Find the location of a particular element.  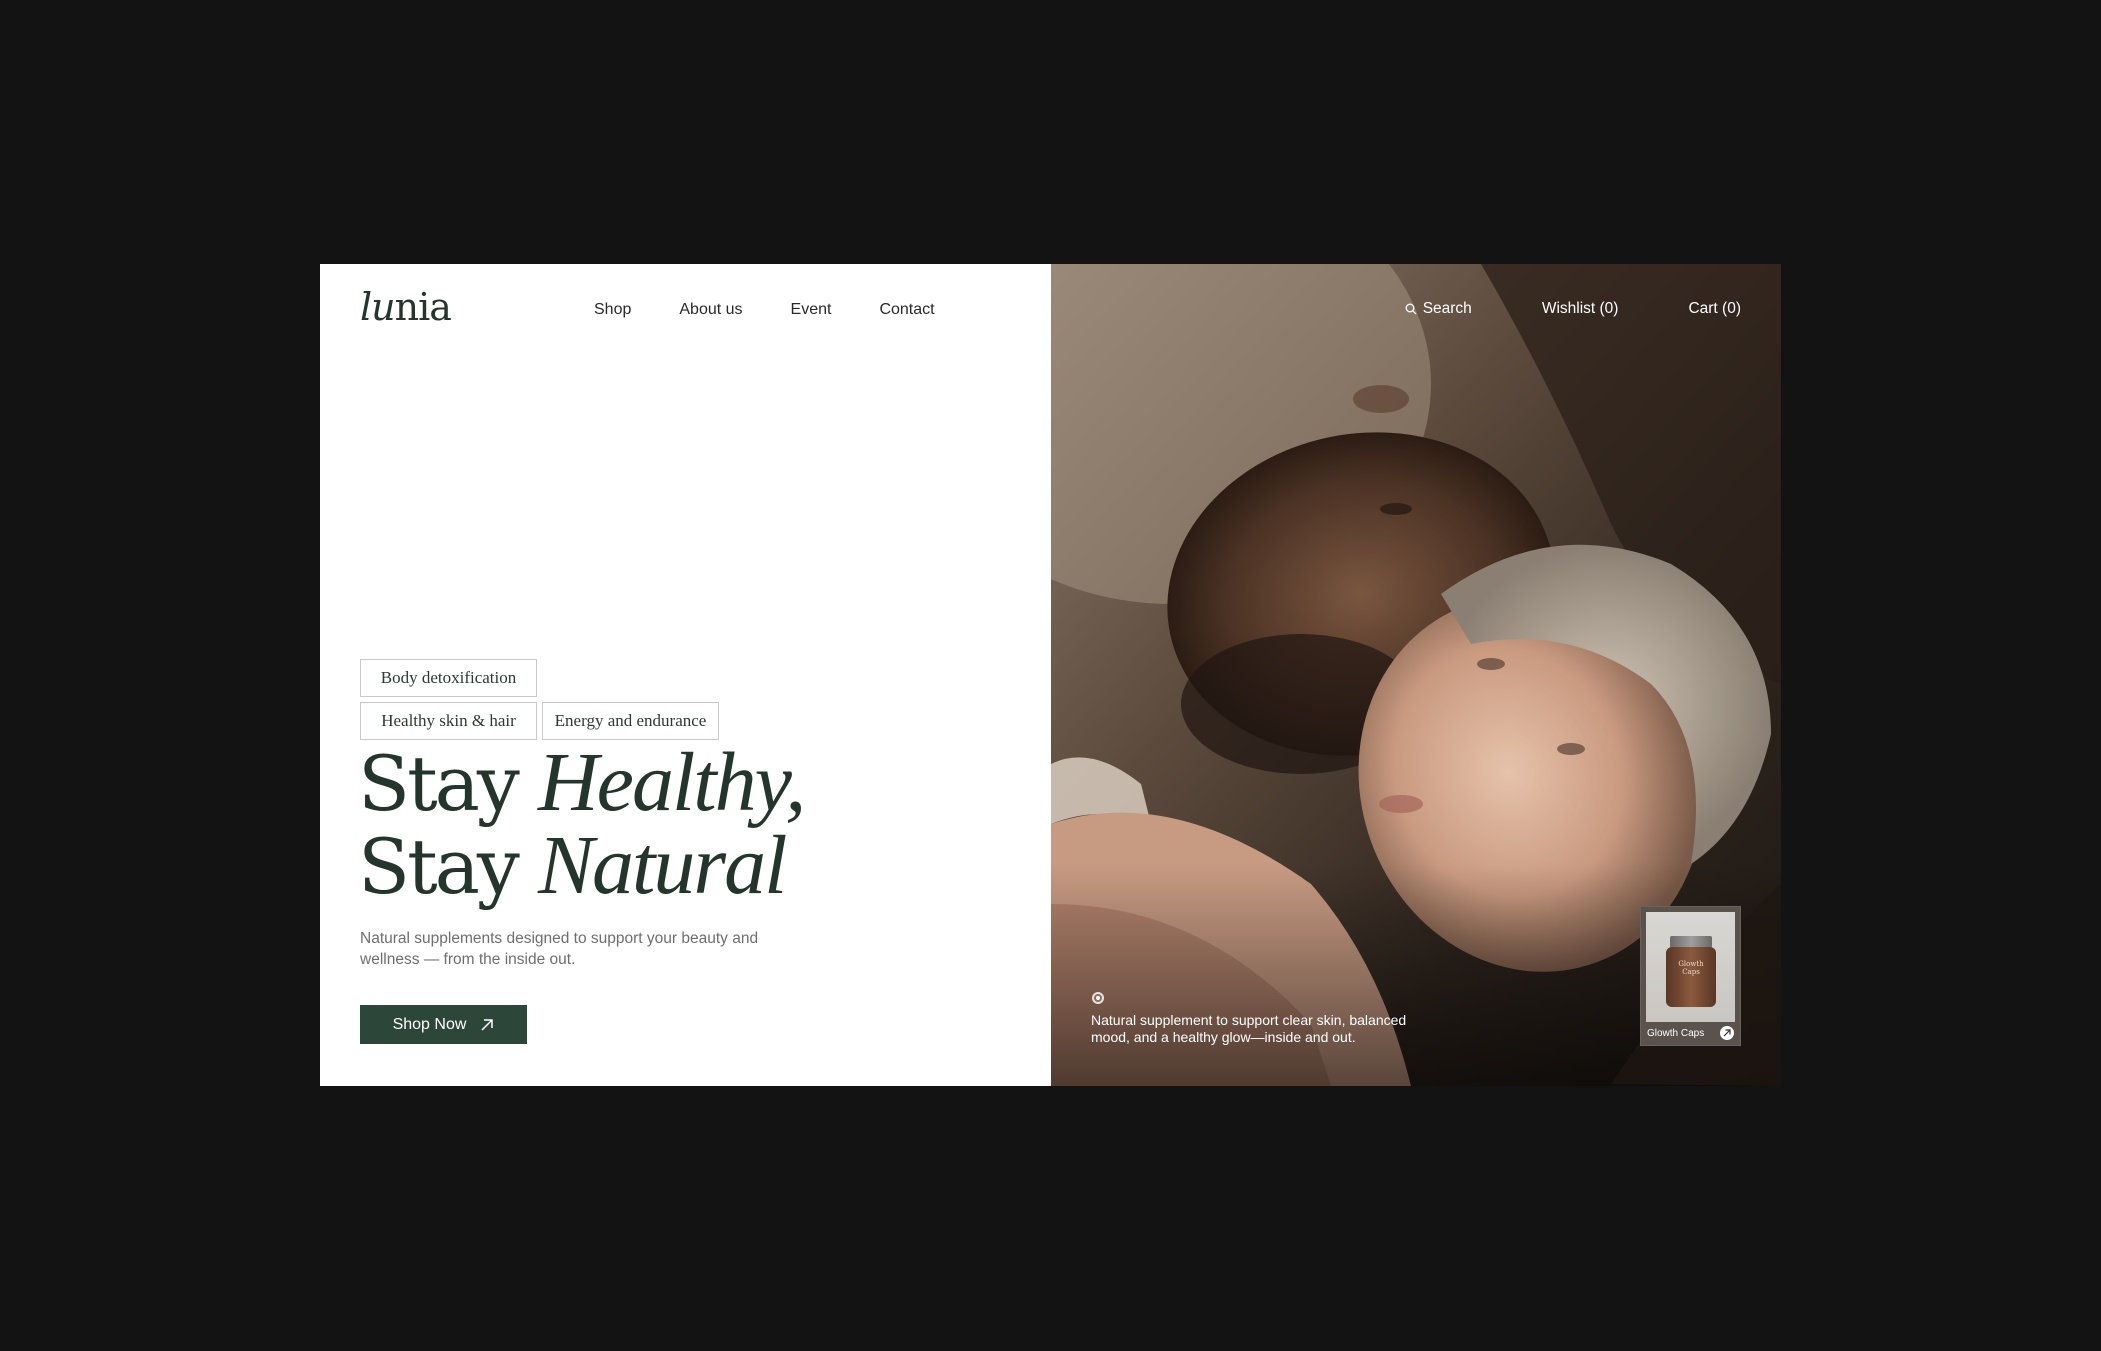

tag-energy-endurance: Energy and endurance is located at coordinates (630, 721).